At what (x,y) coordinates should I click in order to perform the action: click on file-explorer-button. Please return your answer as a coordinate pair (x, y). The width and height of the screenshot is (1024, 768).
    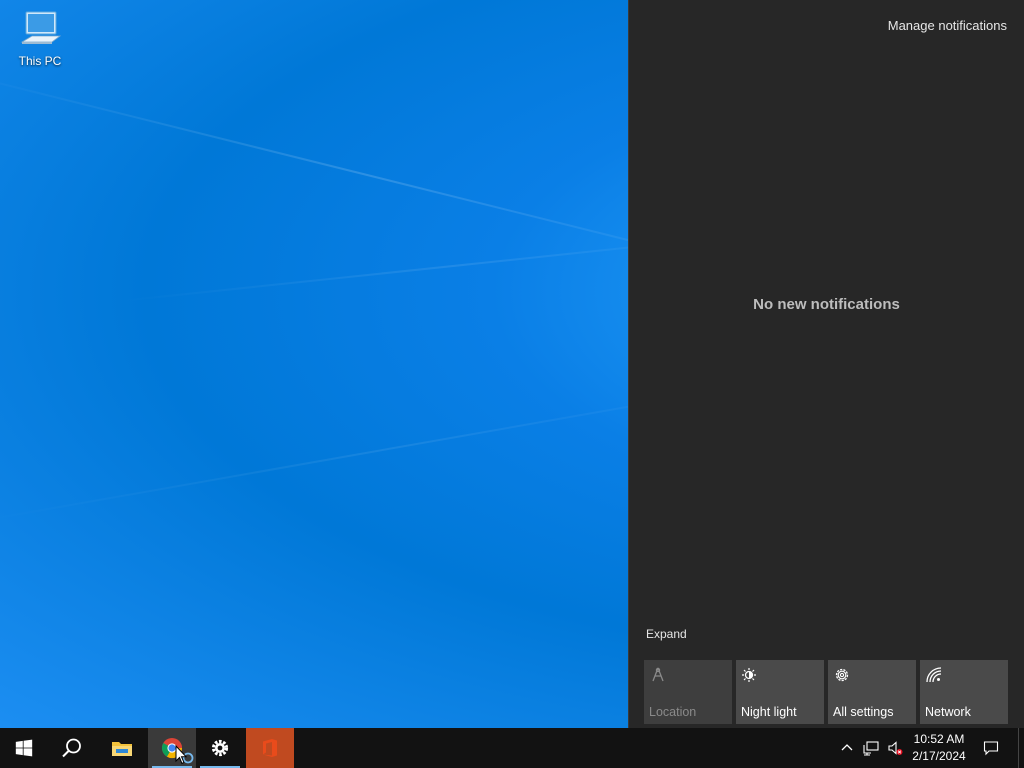
    Looking at the image, I should click on (122, 748).